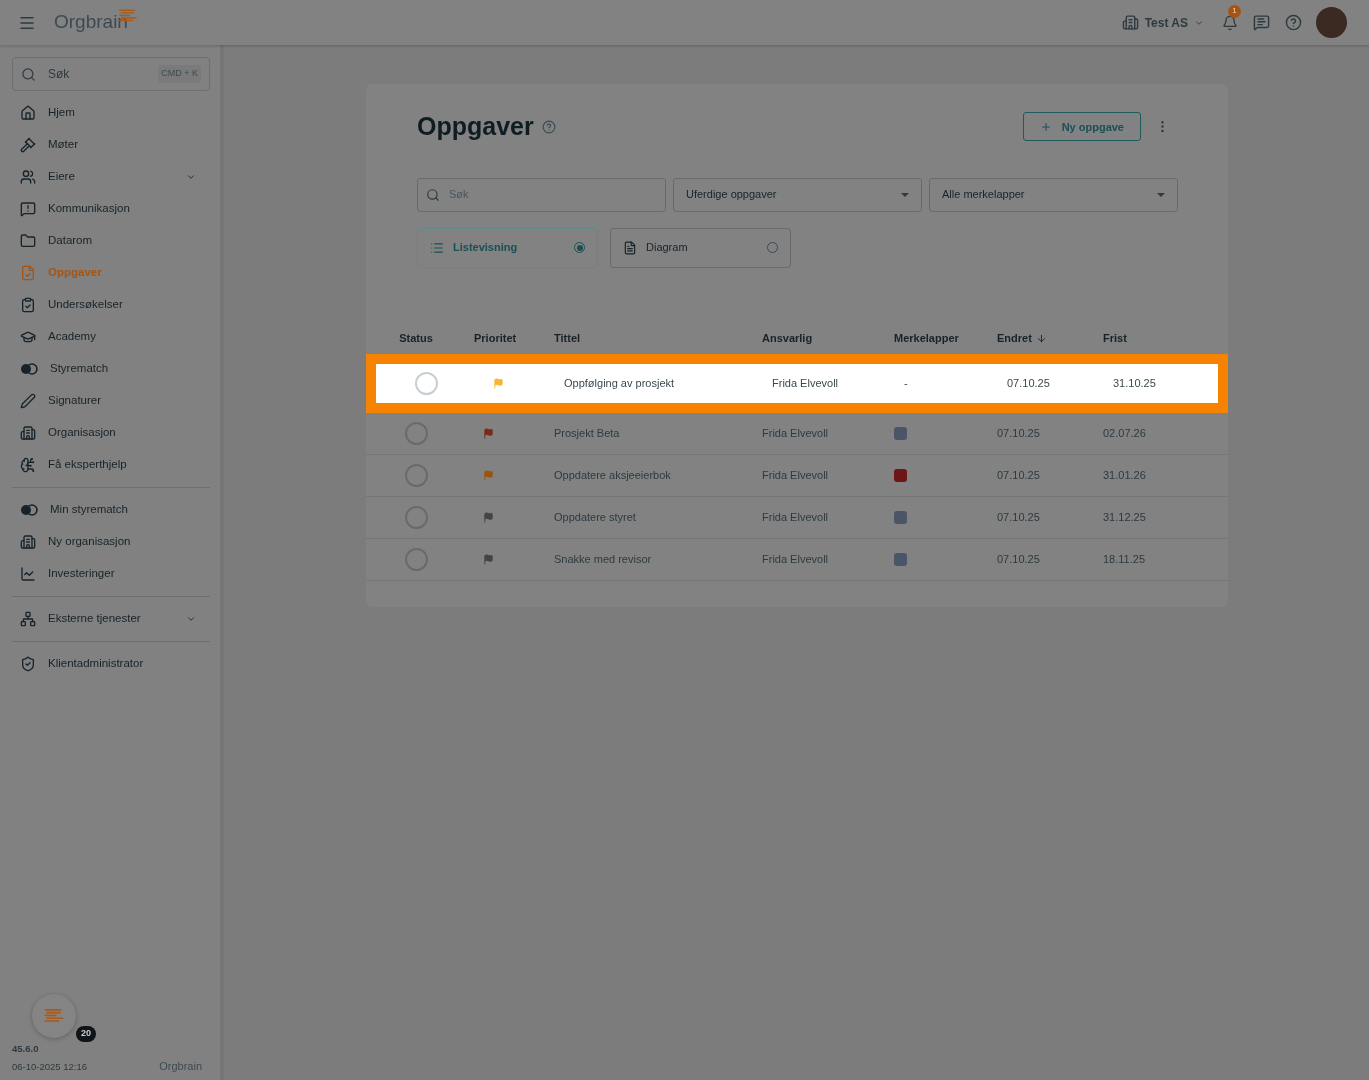 The height and width of the screenshot is (1080, 1369). I want to click on task-title: Oppdatere aksjeeierbok, so click(612, 474).